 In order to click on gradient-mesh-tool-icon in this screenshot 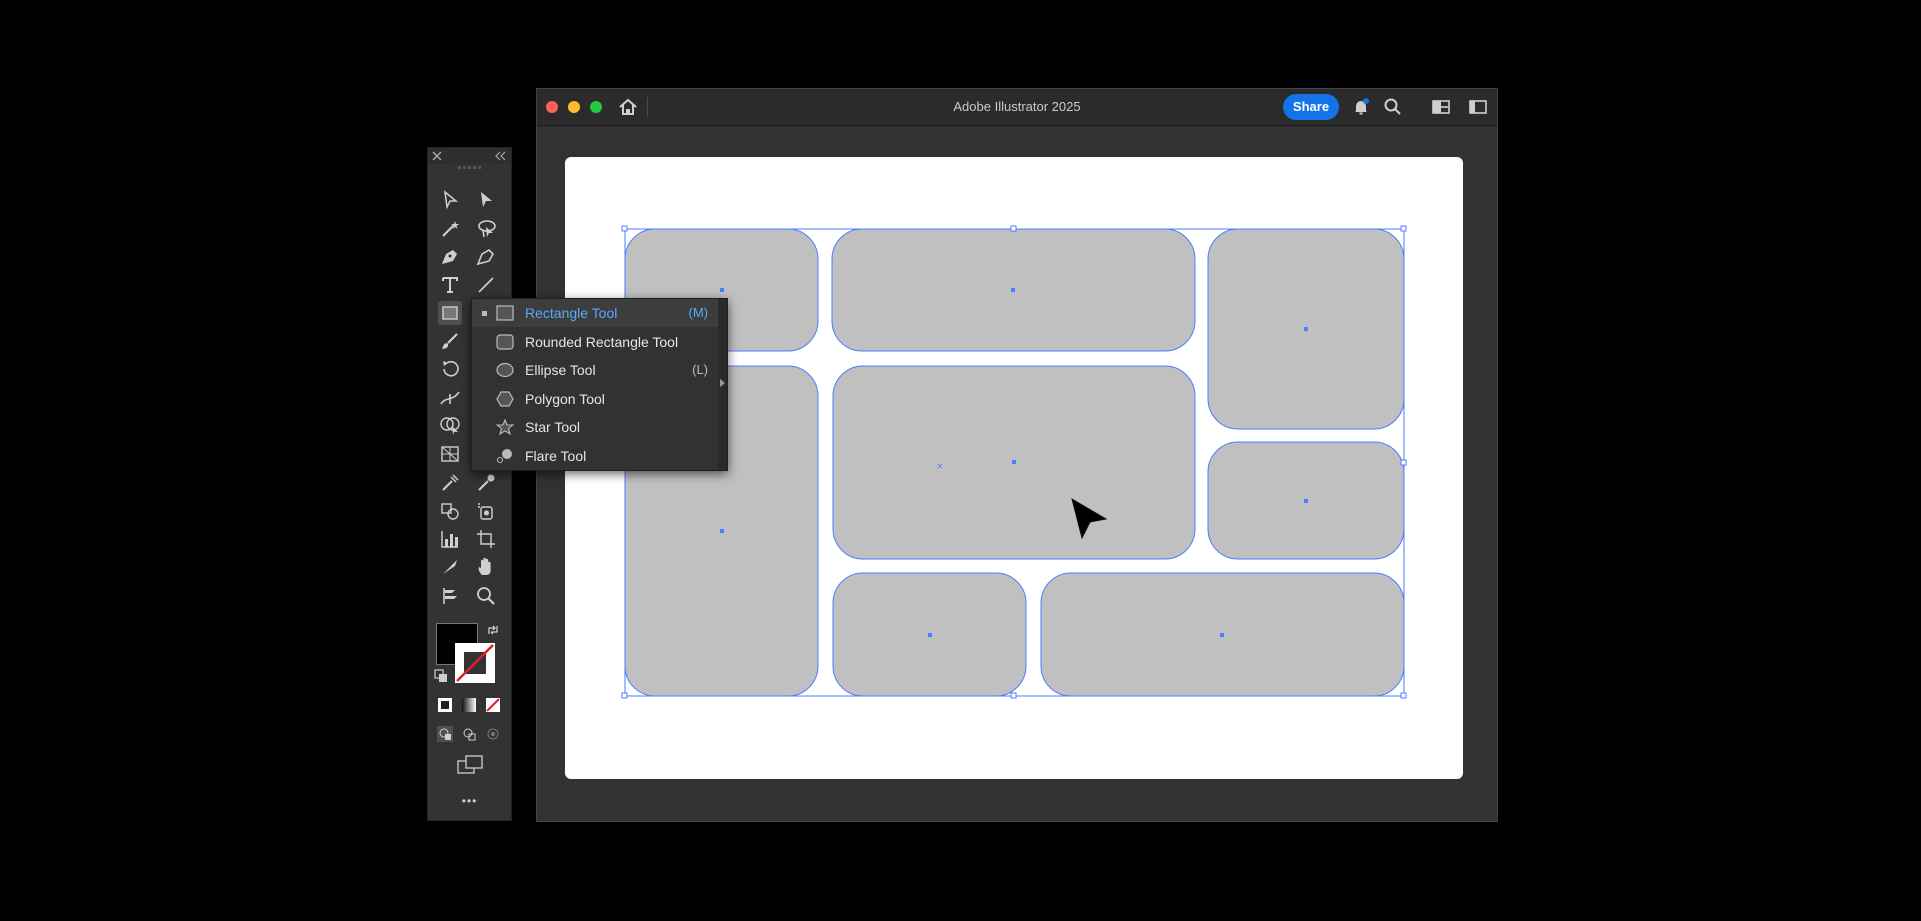, I will do `click(450, 483)`.